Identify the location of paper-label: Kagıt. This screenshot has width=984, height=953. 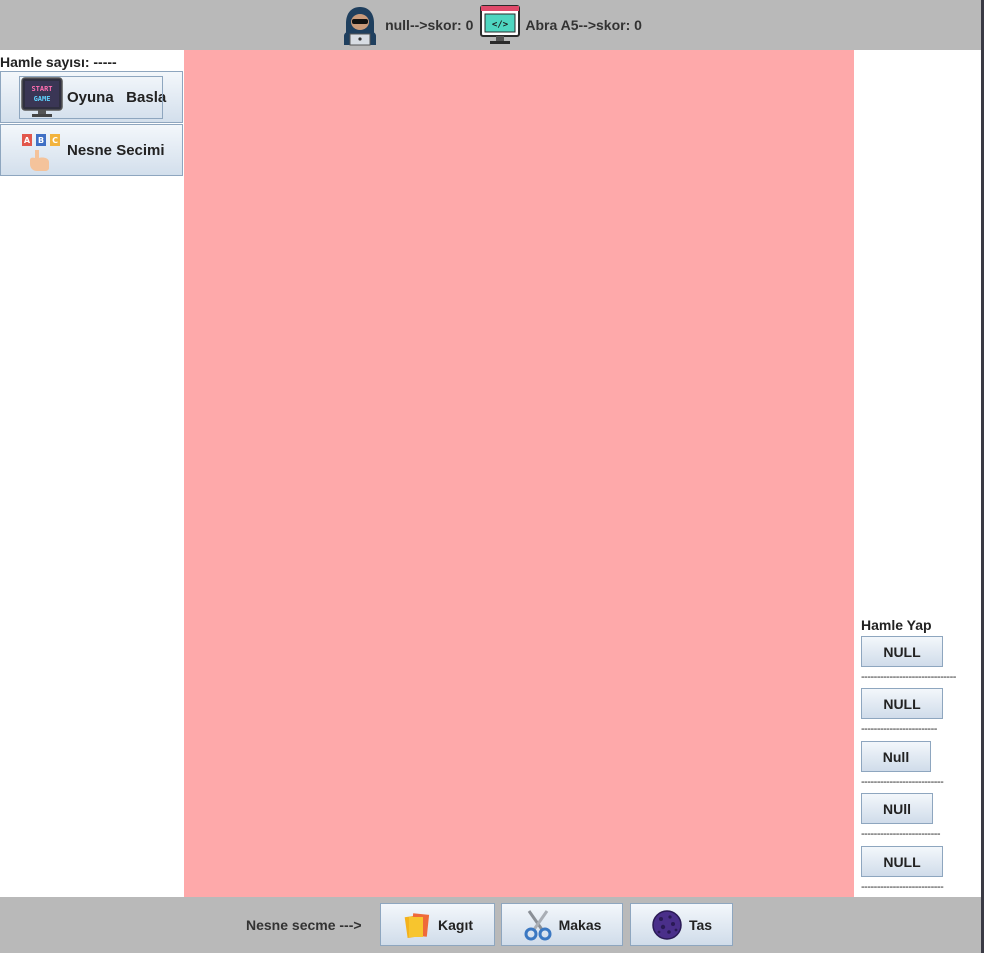
(455, 924).